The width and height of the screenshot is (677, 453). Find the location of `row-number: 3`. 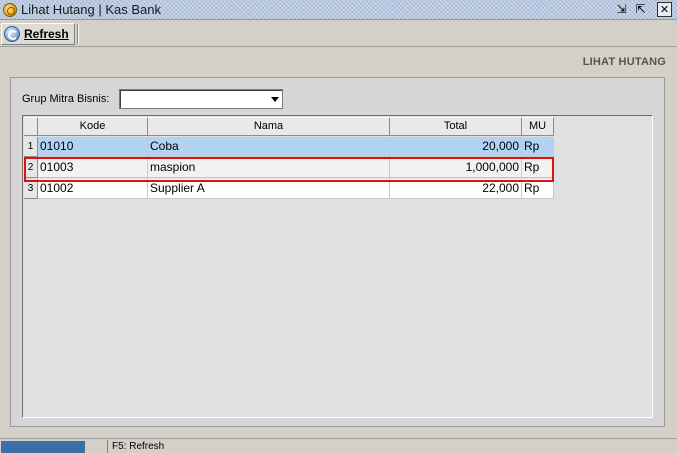

row-number: 3 is located at coordinates (31, 189).